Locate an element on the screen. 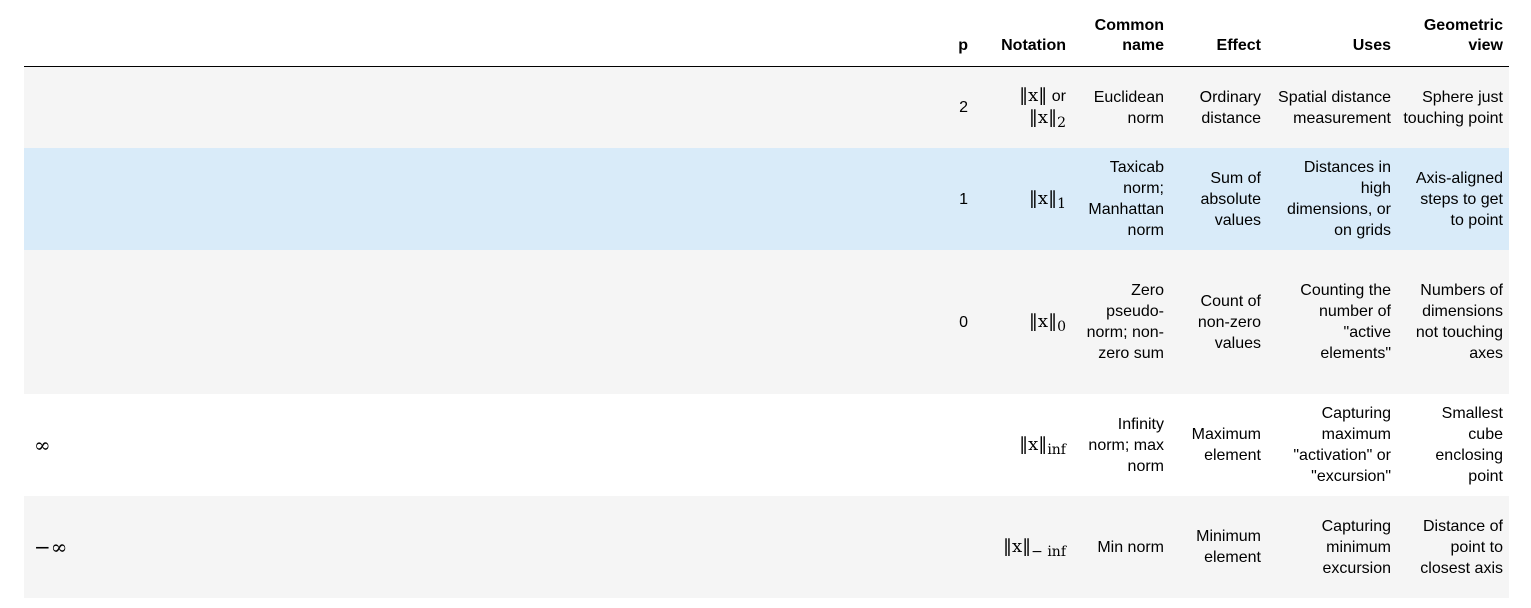 The height and width of the screenshot is (608, 1531). cell-uses: Counting the number of "active elements" is located at coordinates (1345, 322).